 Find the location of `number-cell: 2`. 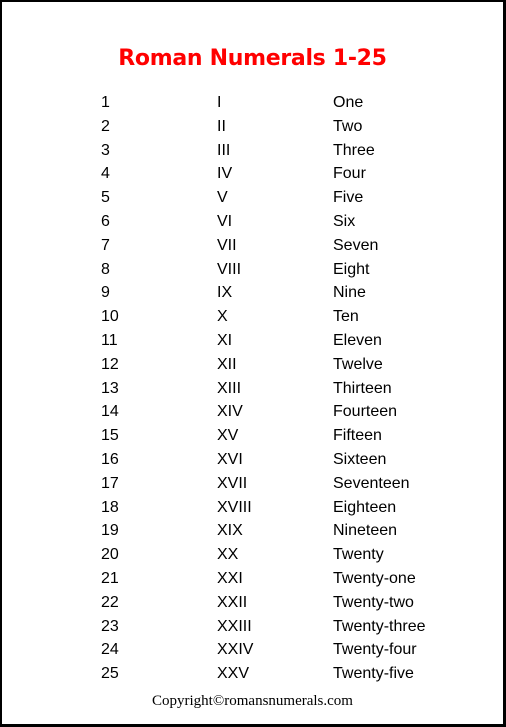

number-cell: 2 is located at coordinates (105, 126).